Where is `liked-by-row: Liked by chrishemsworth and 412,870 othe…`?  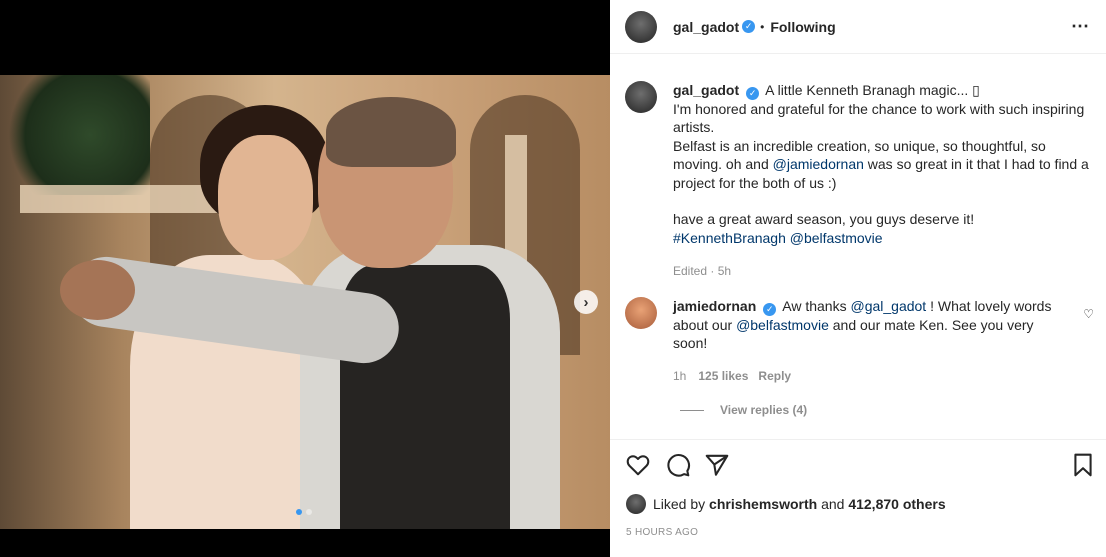 liked-by-row: Liked by chrishemsworth and 412,870 othe… is located at coordinates (786, 504).